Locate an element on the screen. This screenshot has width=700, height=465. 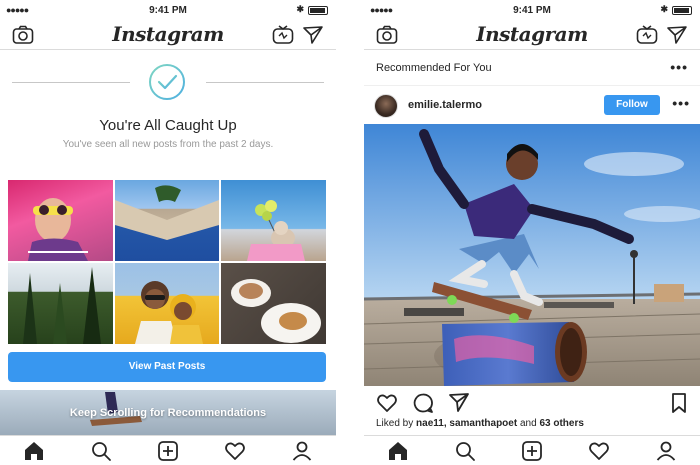
photo-dog-balloons is located at coordinates (276, 230).